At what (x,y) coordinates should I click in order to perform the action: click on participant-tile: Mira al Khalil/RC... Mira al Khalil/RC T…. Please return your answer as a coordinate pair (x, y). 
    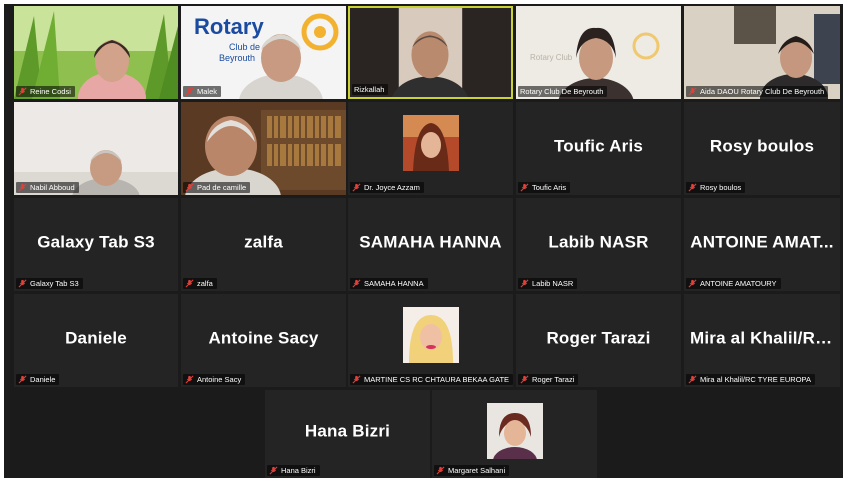
    Looking at the image, I should click on (762, 340).